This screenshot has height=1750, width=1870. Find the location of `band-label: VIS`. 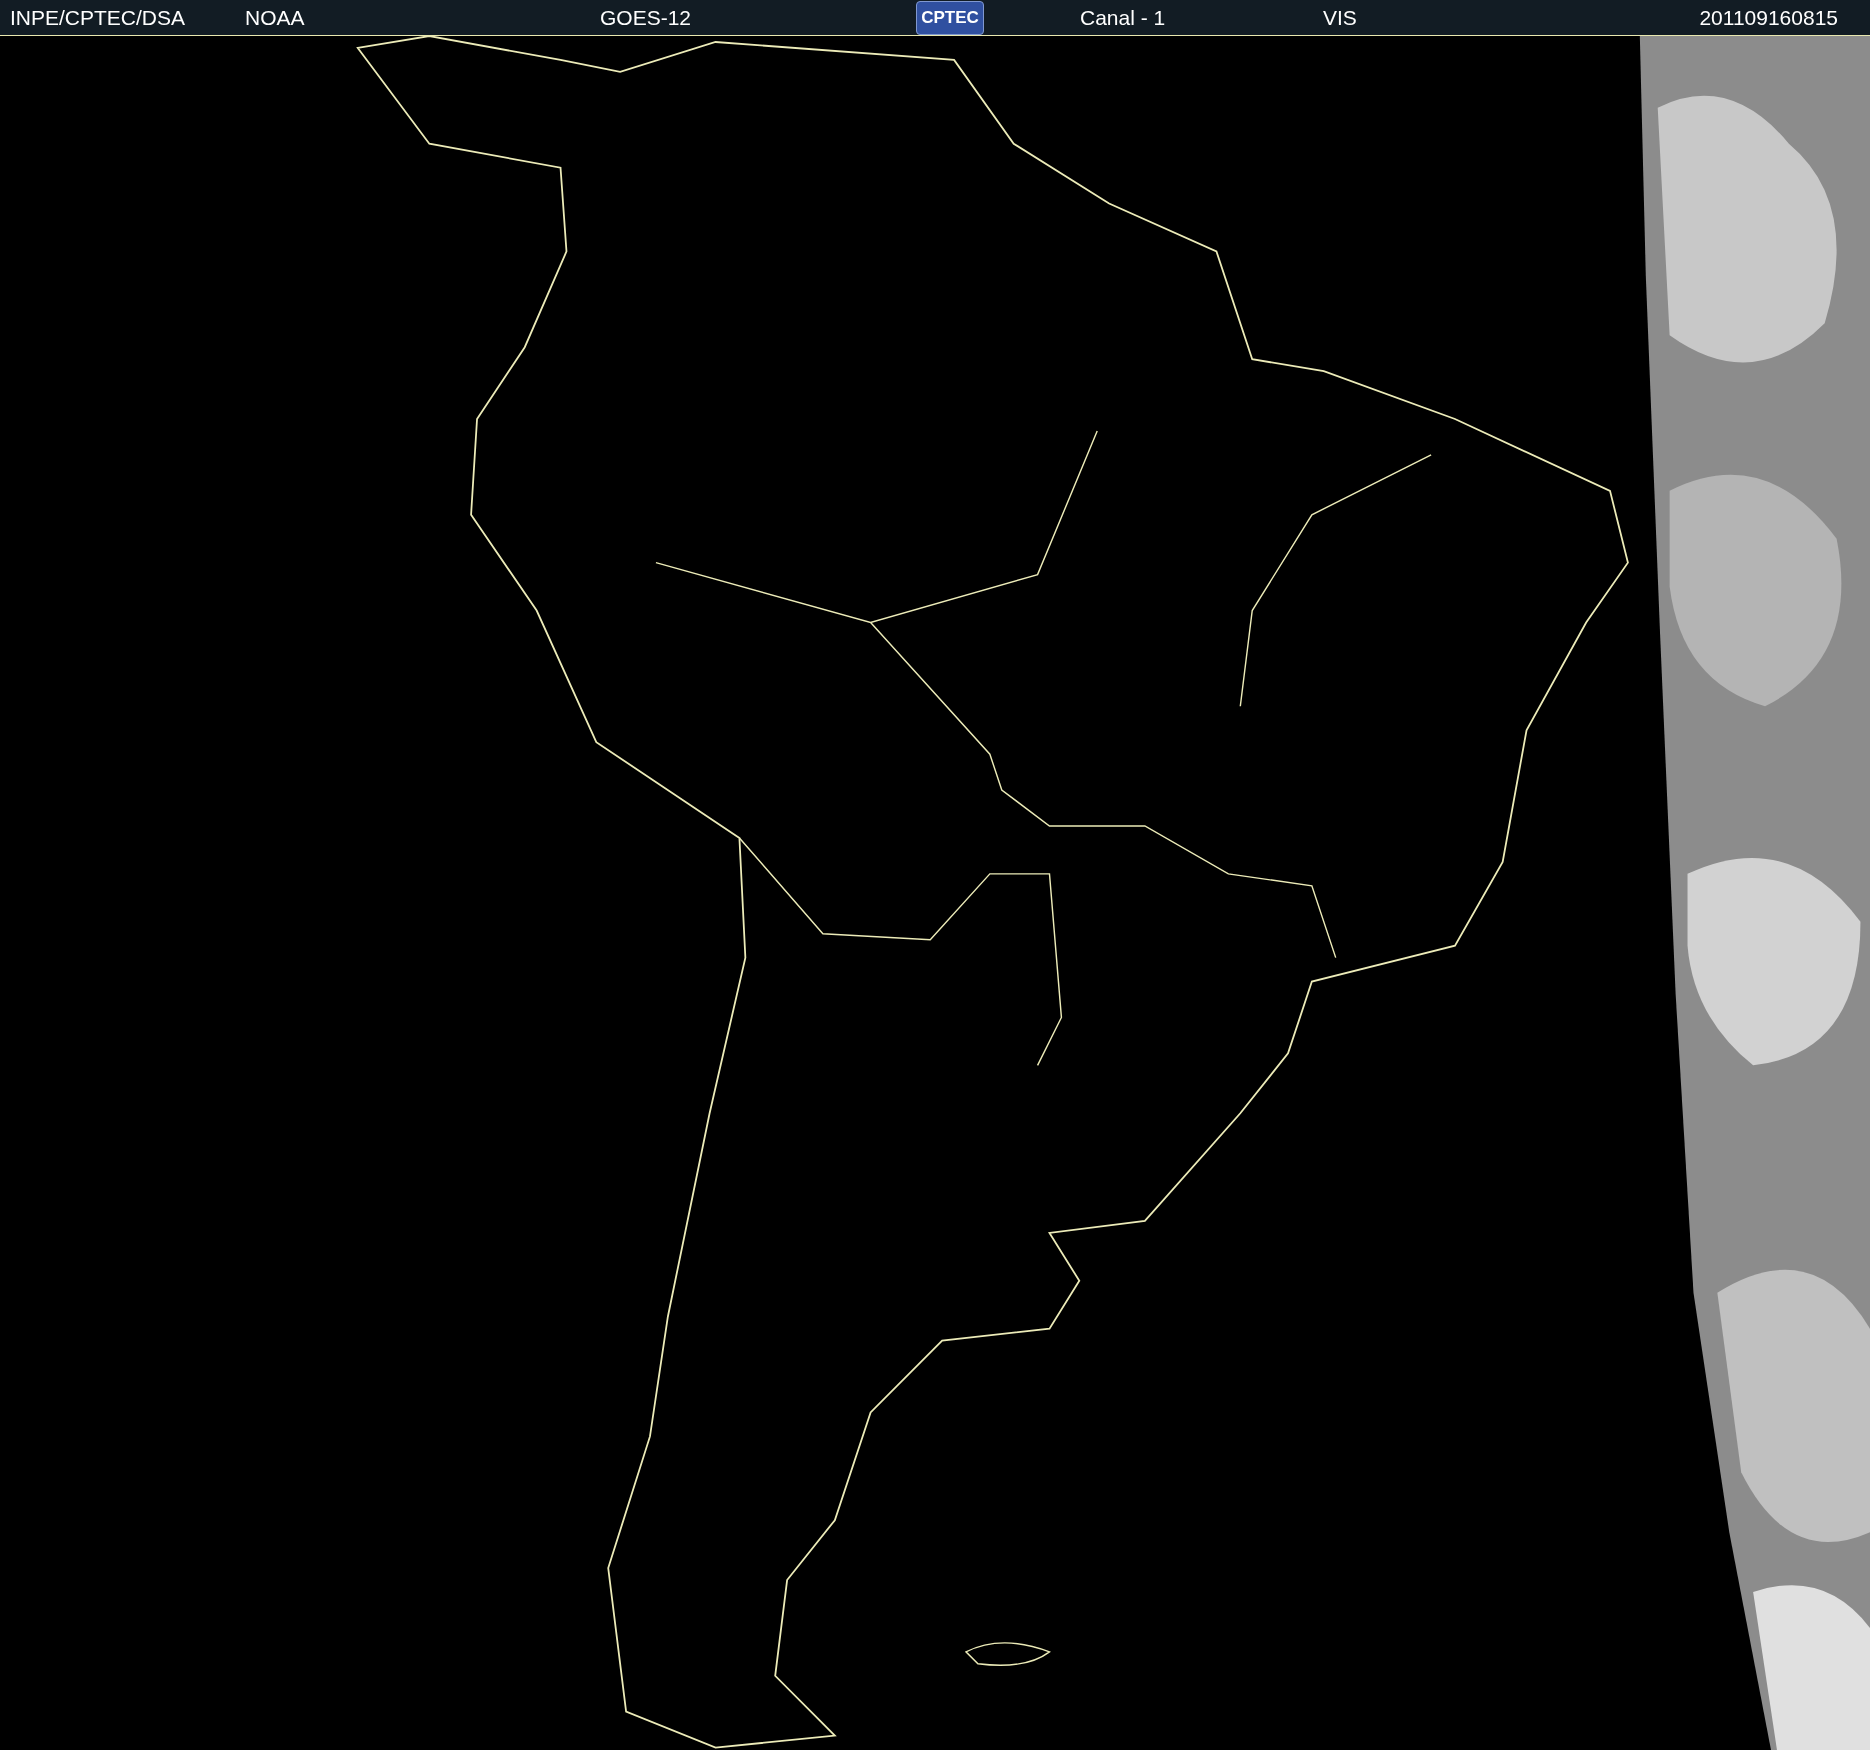

band-label: VIS is located at coordinates (1340, 17).